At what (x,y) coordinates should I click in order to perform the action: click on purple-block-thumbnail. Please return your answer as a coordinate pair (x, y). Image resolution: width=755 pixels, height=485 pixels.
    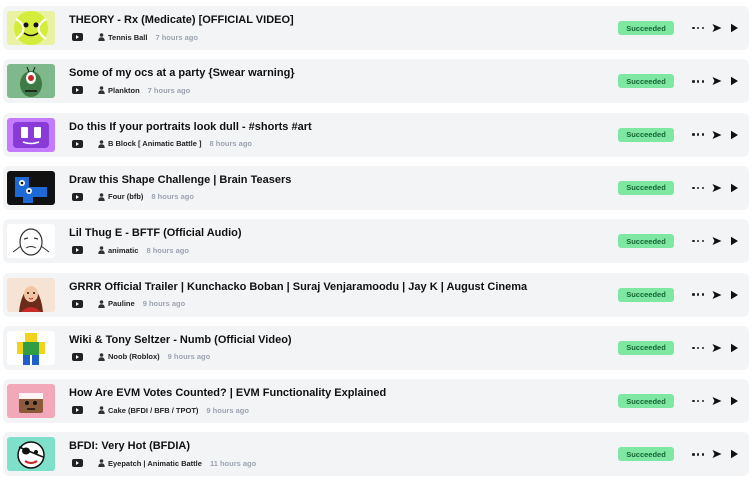
    Looking at the image, I should click on (31, 134).